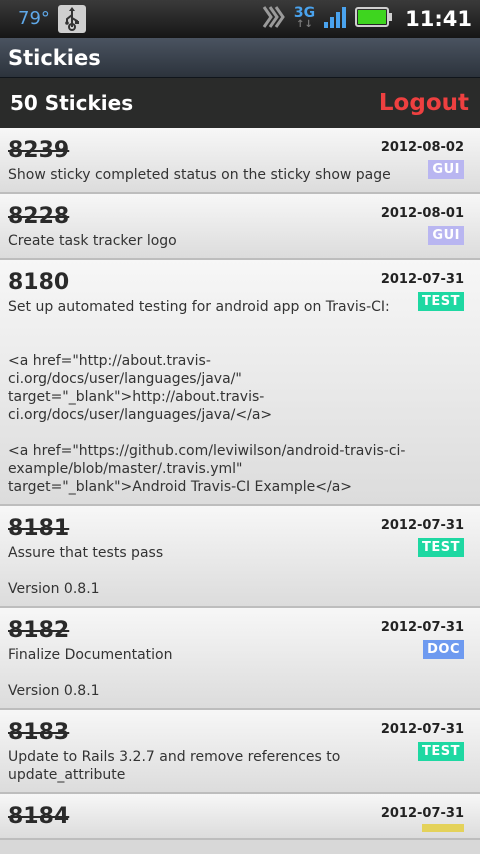 The height and width of the screenshot is (854, 480). Describe the element at coordinates (273, 19) in the screenshot. I see `data-activity-icon` at that location.